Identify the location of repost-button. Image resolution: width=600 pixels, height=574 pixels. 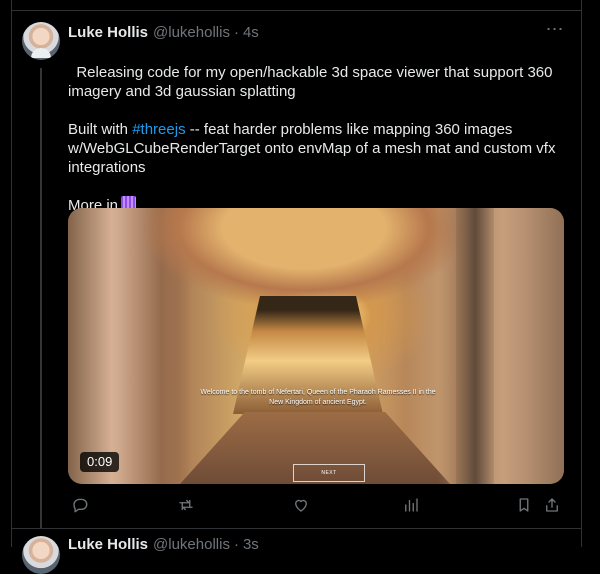
(186, 505).